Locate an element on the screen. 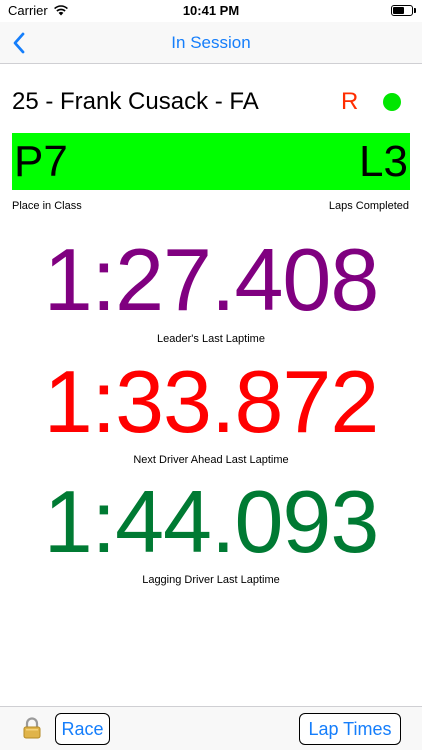  lock-icon is located at coordinates (32, 728).